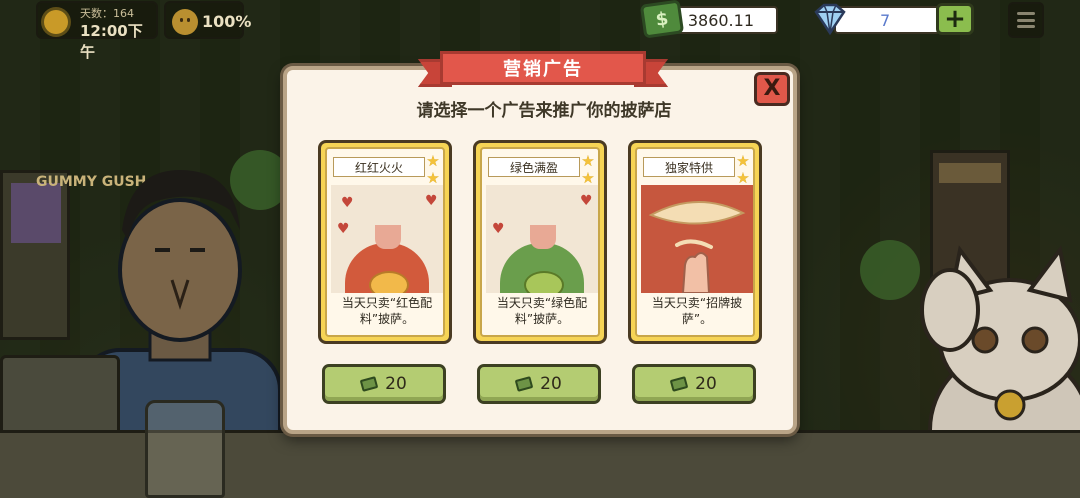 This screenshot has height=498, width=1080. What do you see at coordinates (387, 311) in the screenshot?
I see `ad-card-description: 当天只卖“红色配料”披萨。` at bounding box center [387, 311].